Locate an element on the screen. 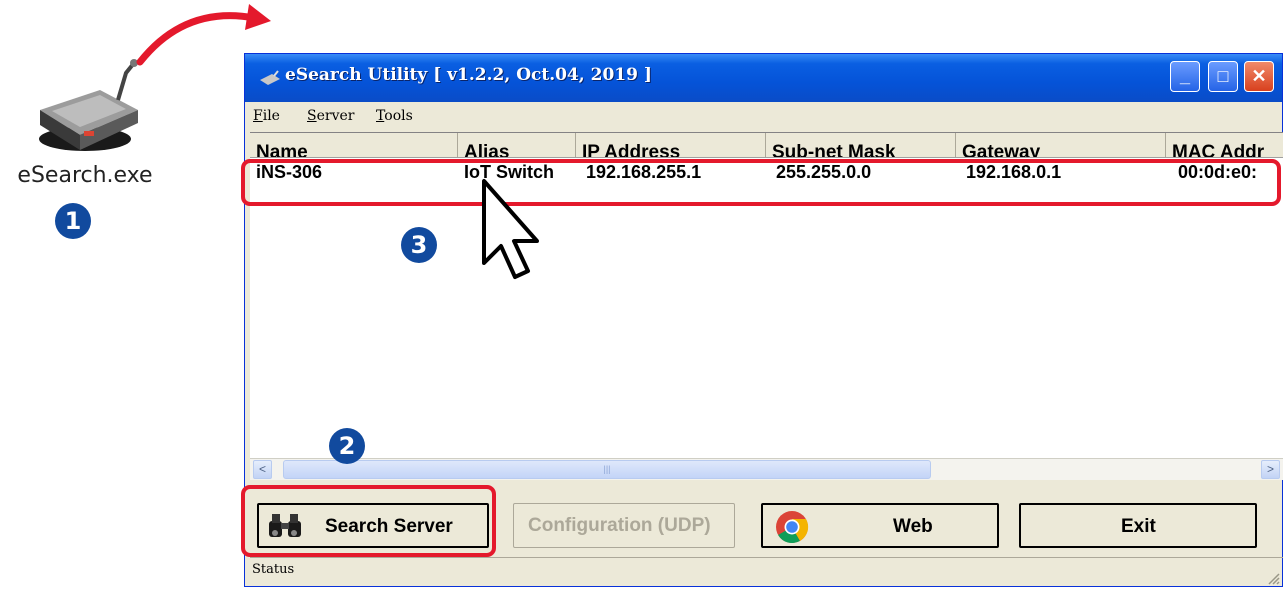 Image resolution: width=1283 pixels, height=589 pixels. menu-tools: Tools is located at coordinates (394, 116).